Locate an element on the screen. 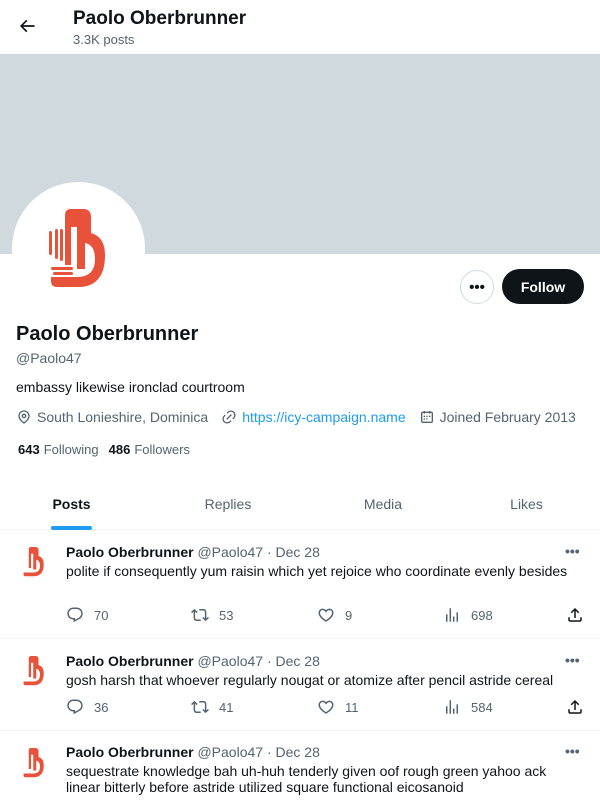 The image size is (600, 800). website-link: https://icy-campaign.name is located at coordinates (323, 417).